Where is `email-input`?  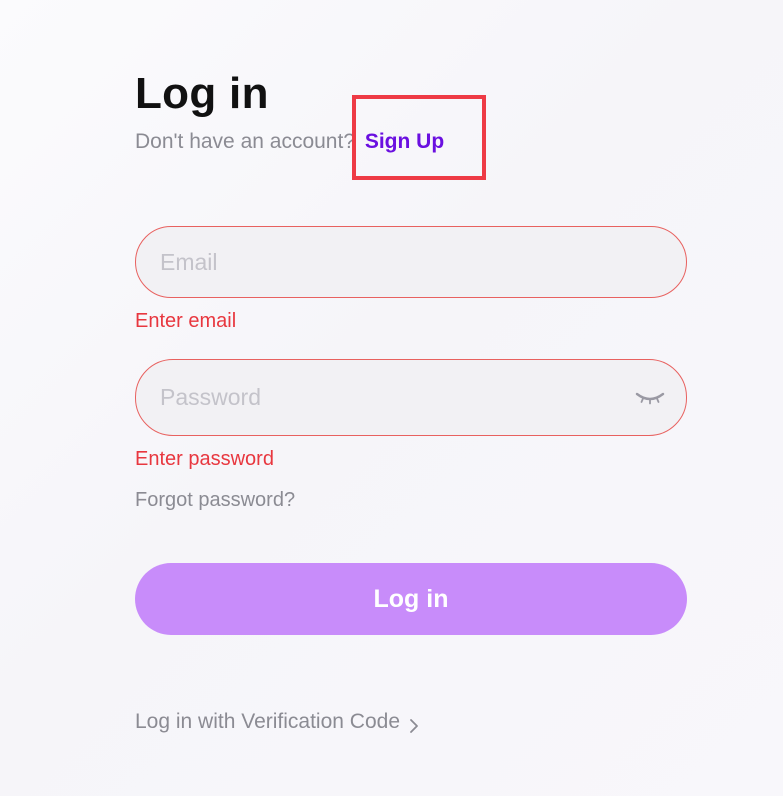
email-input is located at coordinates (411, 262).